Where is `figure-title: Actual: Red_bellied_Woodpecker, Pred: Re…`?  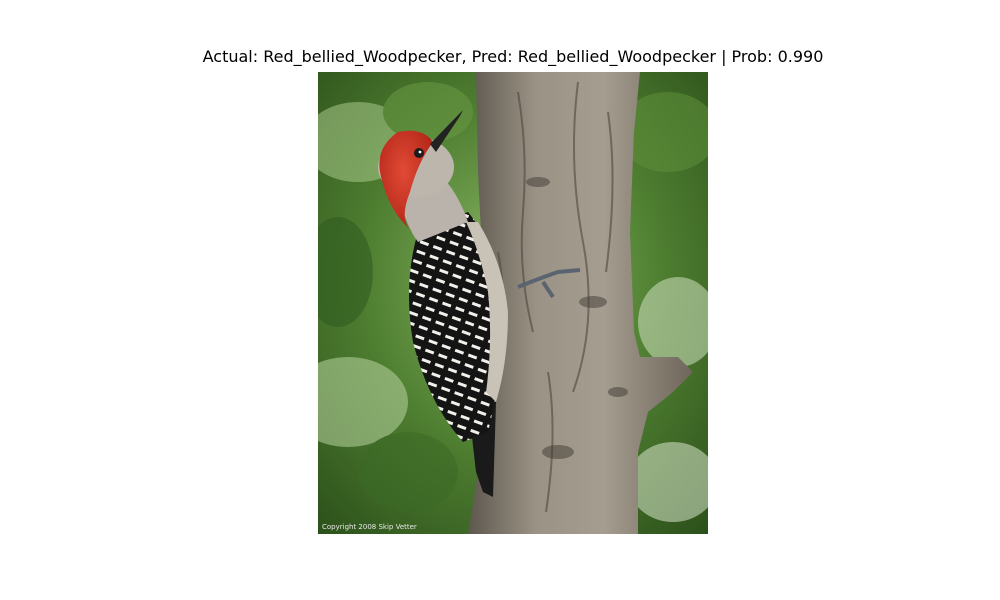
figure-title: Actual: Red_bellied_Woodpecker, Pred: Re… is located at coordinates (513, 56).